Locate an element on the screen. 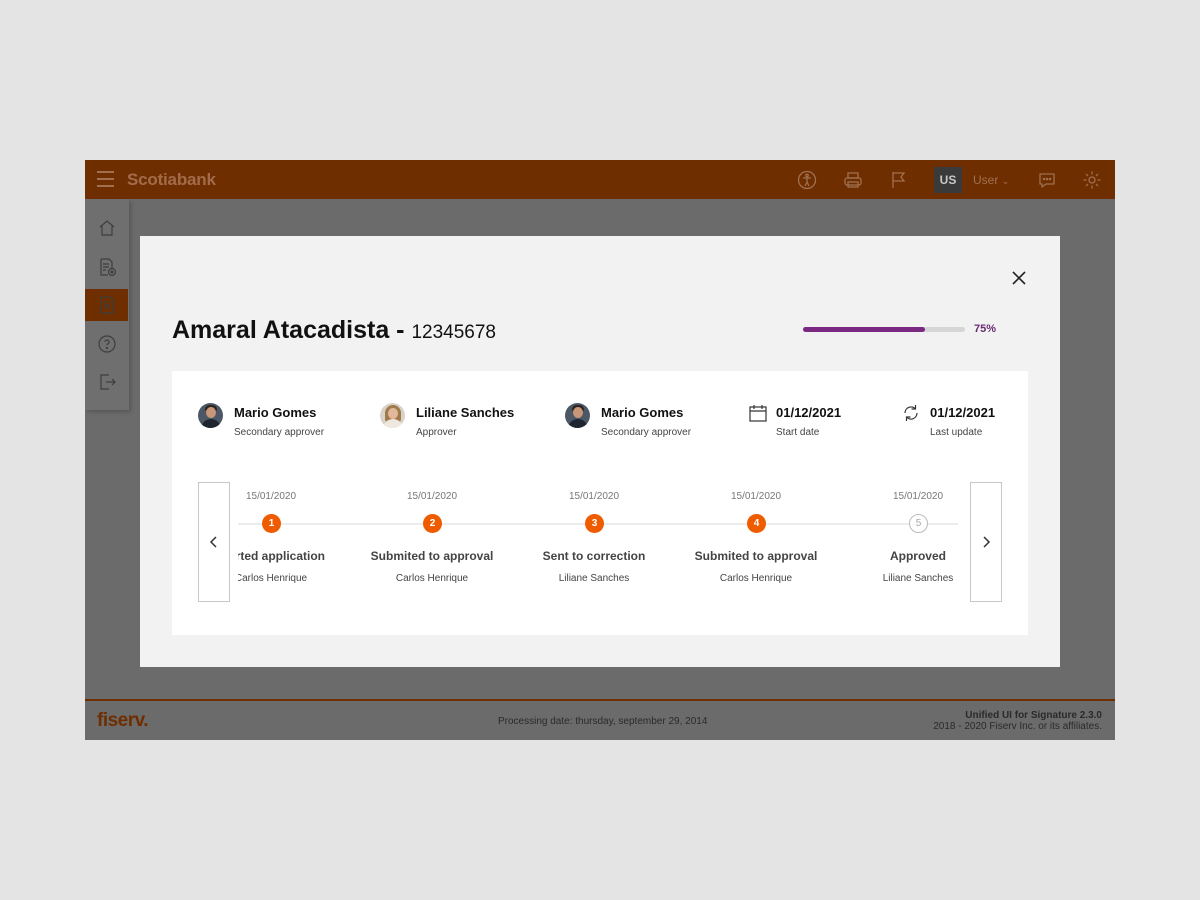 This screenshot has height=900, width=1200. sidebar-item-logout is located at coordinates (106, 382).